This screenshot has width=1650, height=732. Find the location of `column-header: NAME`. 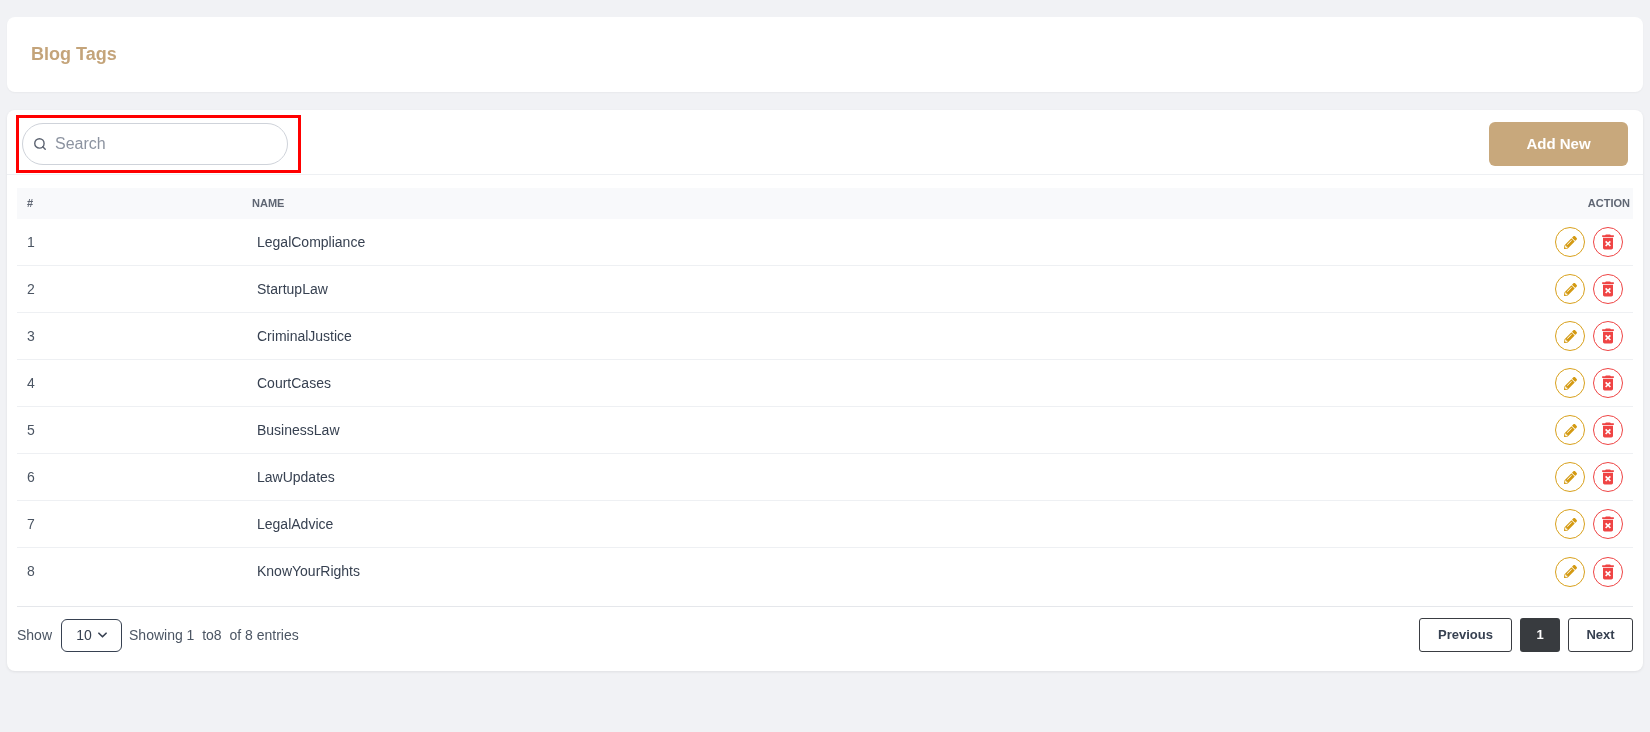

column-header: NAME is located at coordinates (269, 204).